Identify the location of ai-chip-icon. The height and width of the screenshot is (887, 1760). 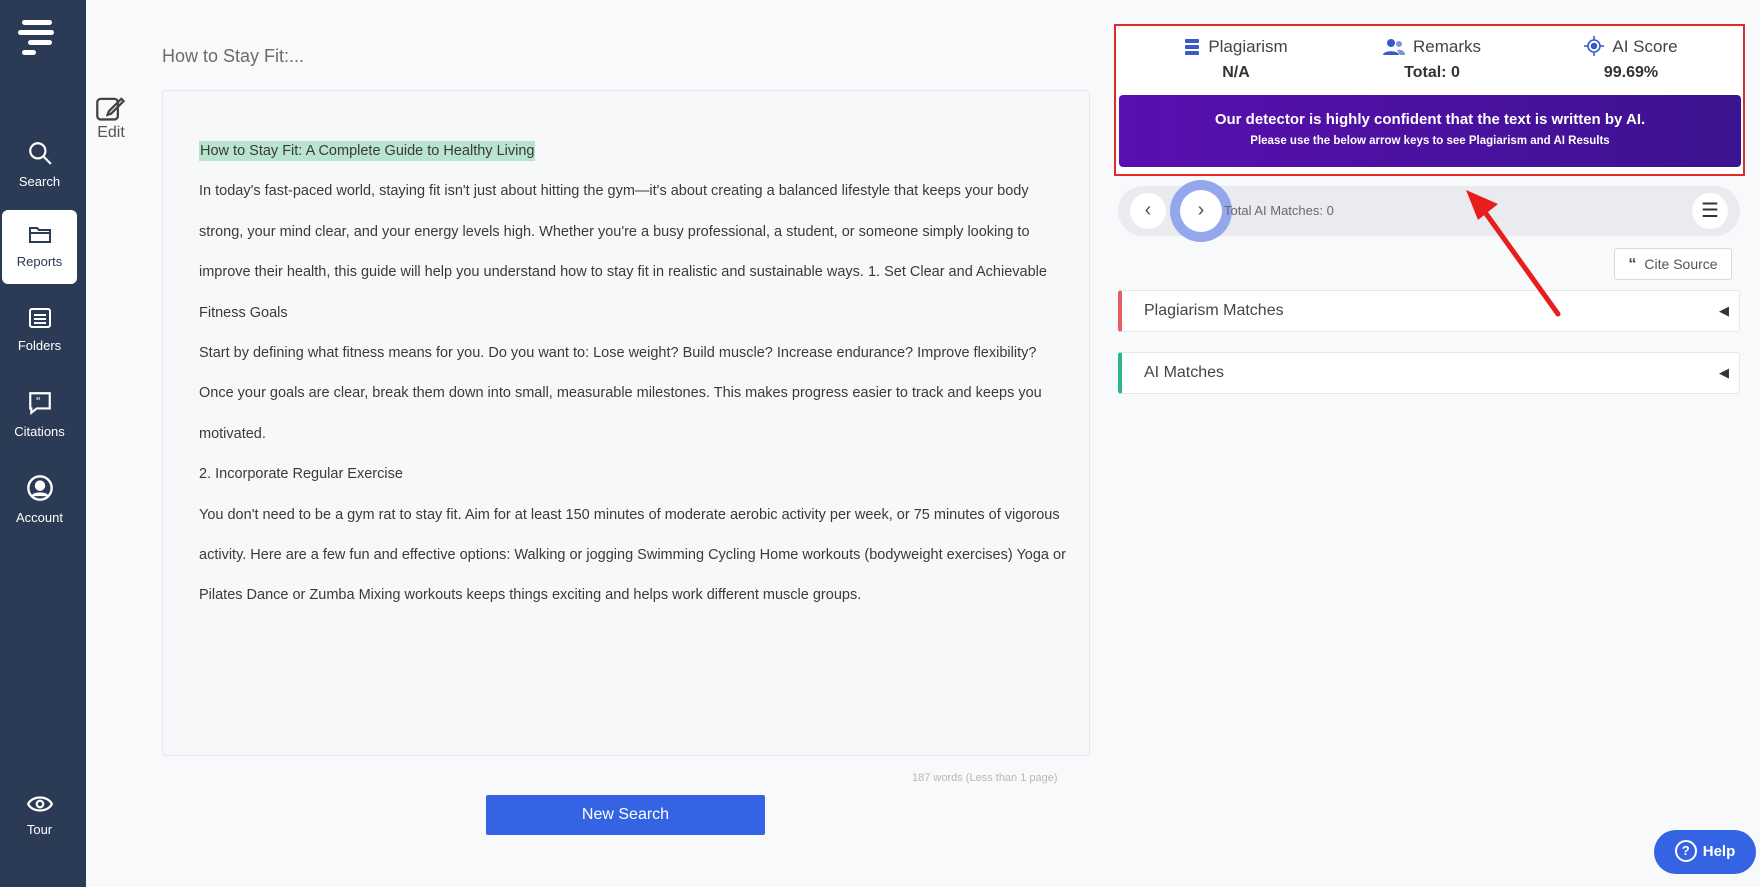
(1594, 46).